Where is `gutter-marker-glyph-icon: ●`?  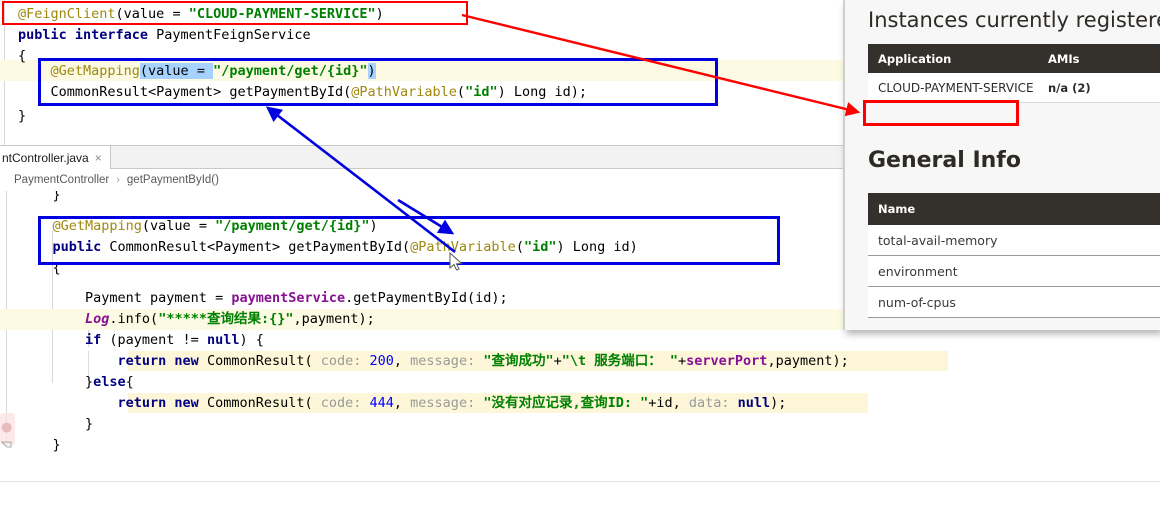 gutter-marker-glyph-icon: ● is located at coordinates (7, 427).